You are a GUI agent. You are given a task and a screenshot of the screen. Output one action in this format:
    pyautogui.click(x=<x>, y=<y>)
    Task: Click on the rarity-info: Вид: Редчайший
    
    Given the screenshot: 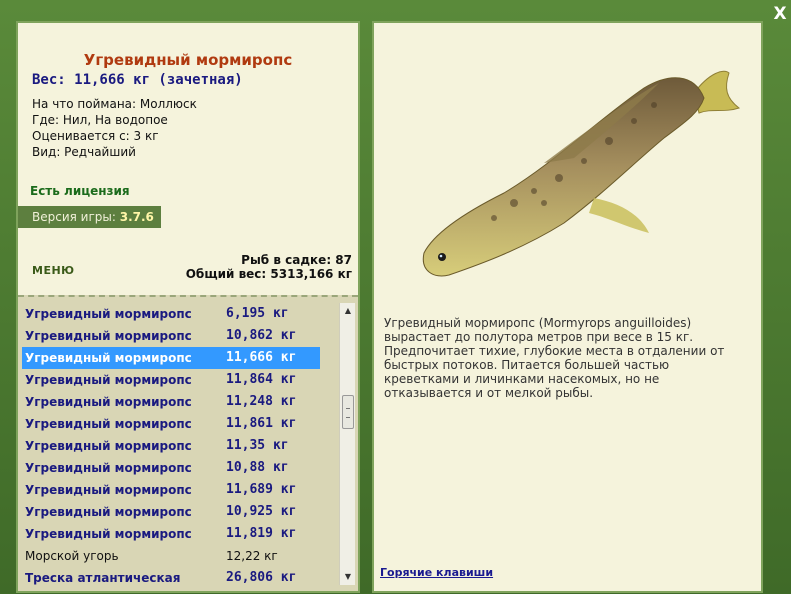 What is the action you would take?
    pyautogui.click(x=84, y=152)
    